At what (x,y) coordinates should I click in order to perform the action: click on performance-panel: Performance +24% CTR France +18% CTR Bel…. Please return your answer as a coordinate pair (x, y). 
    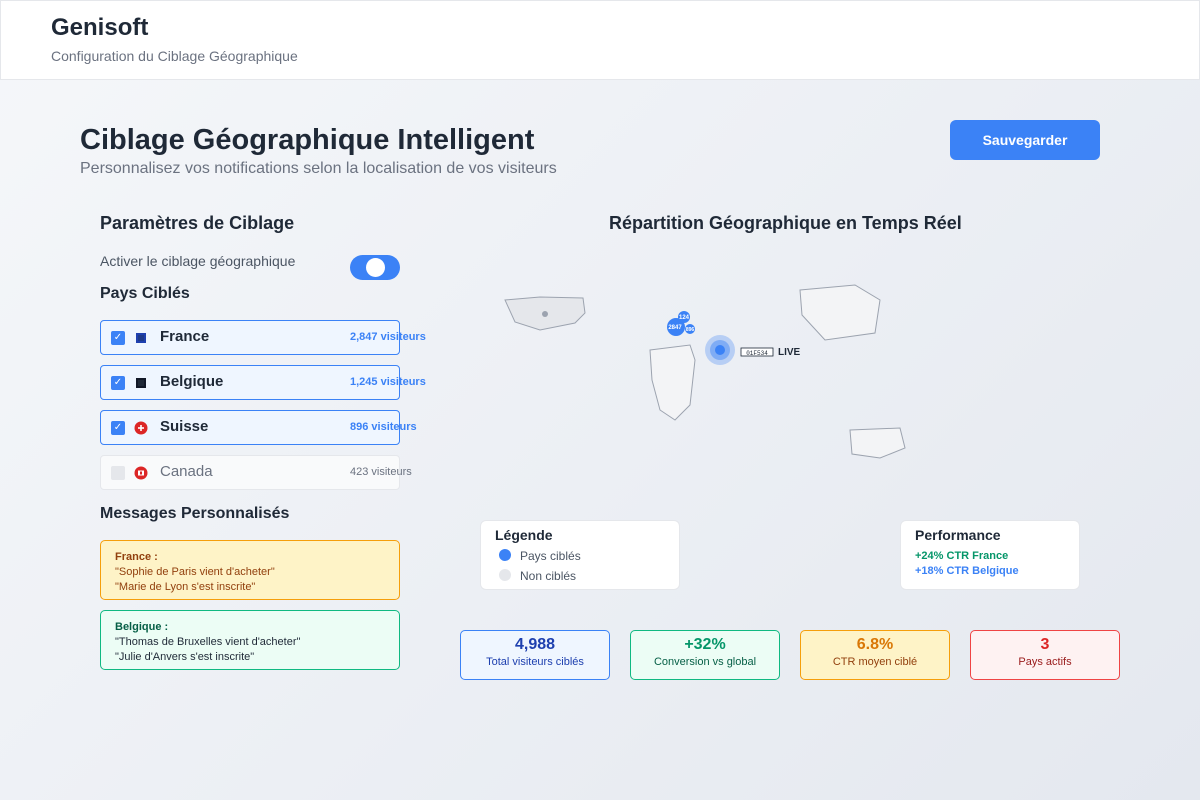
    Looking at the image, I should click on (990, 555).